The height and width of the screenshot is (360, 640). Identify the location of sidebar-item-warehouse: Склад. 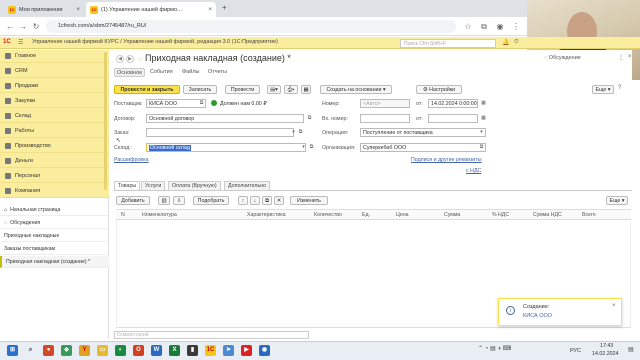
(54, 116).